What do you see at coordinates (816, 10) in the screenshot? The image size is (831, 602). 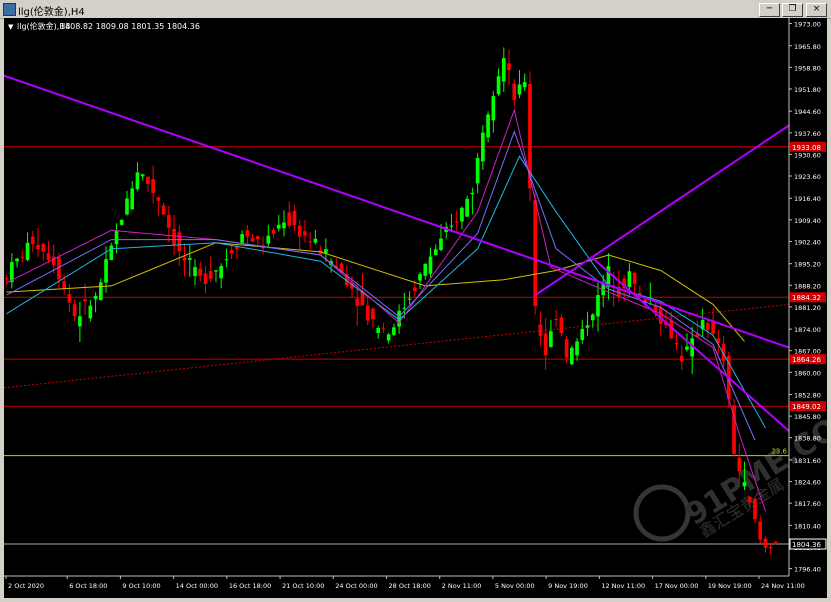 I see `close-button: ×` at bounding box center [816, 10].